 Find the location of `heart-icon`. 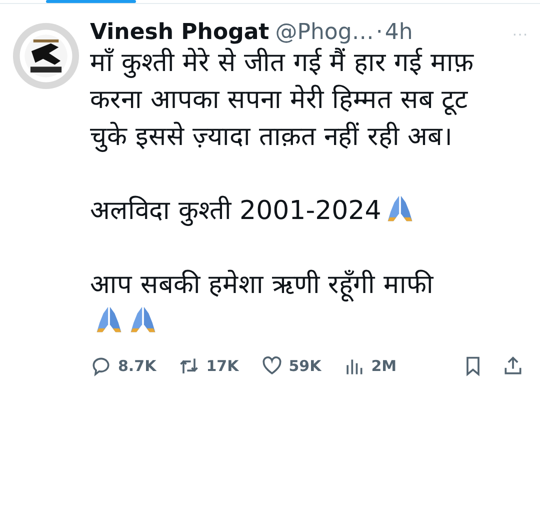

heart-icon is located at coordinates (271, 366).